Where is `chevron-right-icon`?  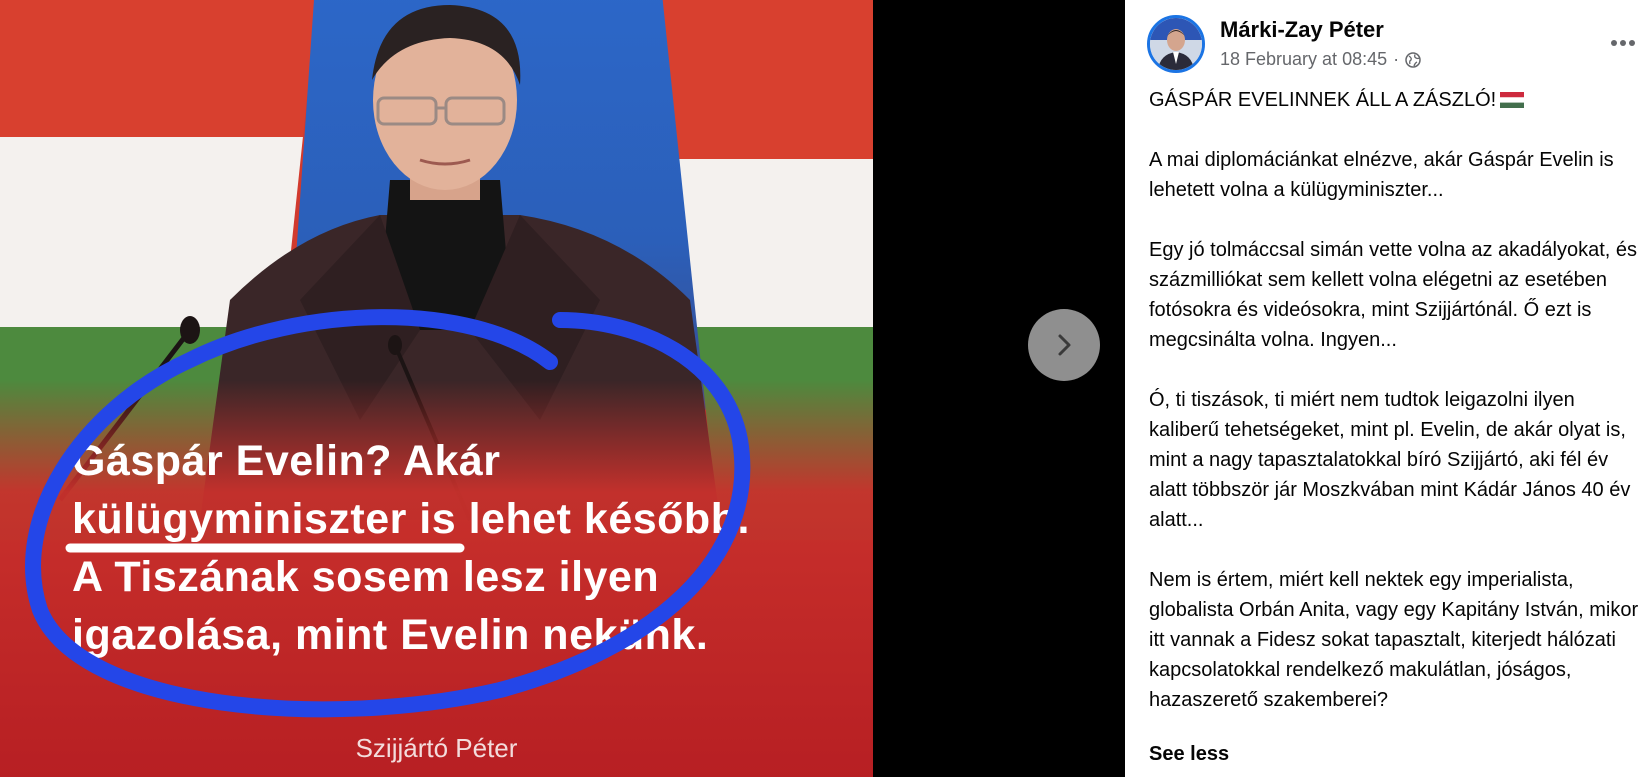
chevron-right-icon is located at coordinates (1064, 345).